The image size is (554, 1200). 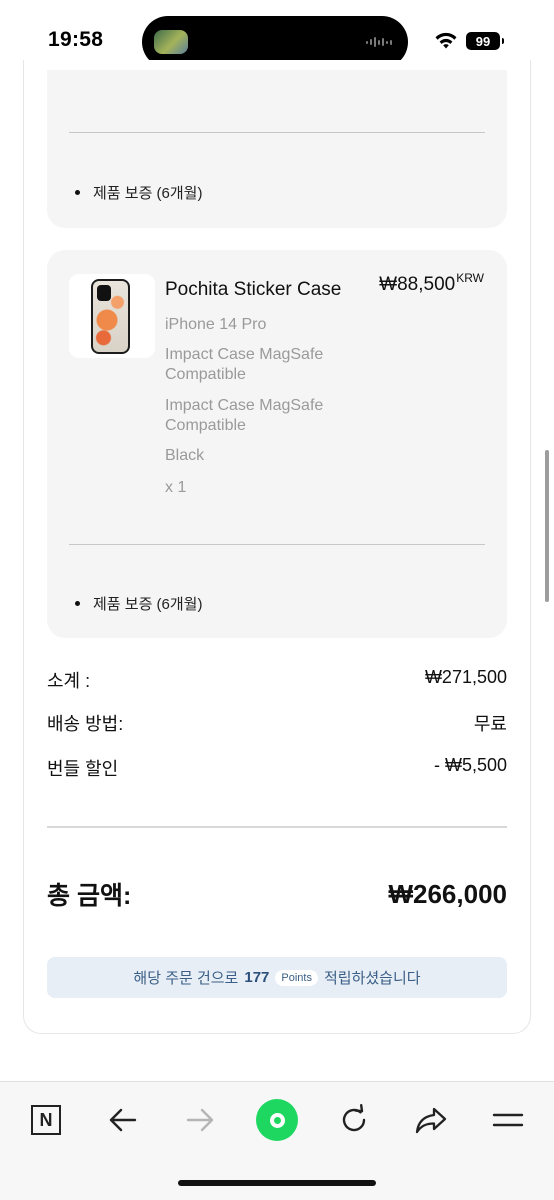 I want to click on n-logo-icon: N, so click(x=46, y=1120).